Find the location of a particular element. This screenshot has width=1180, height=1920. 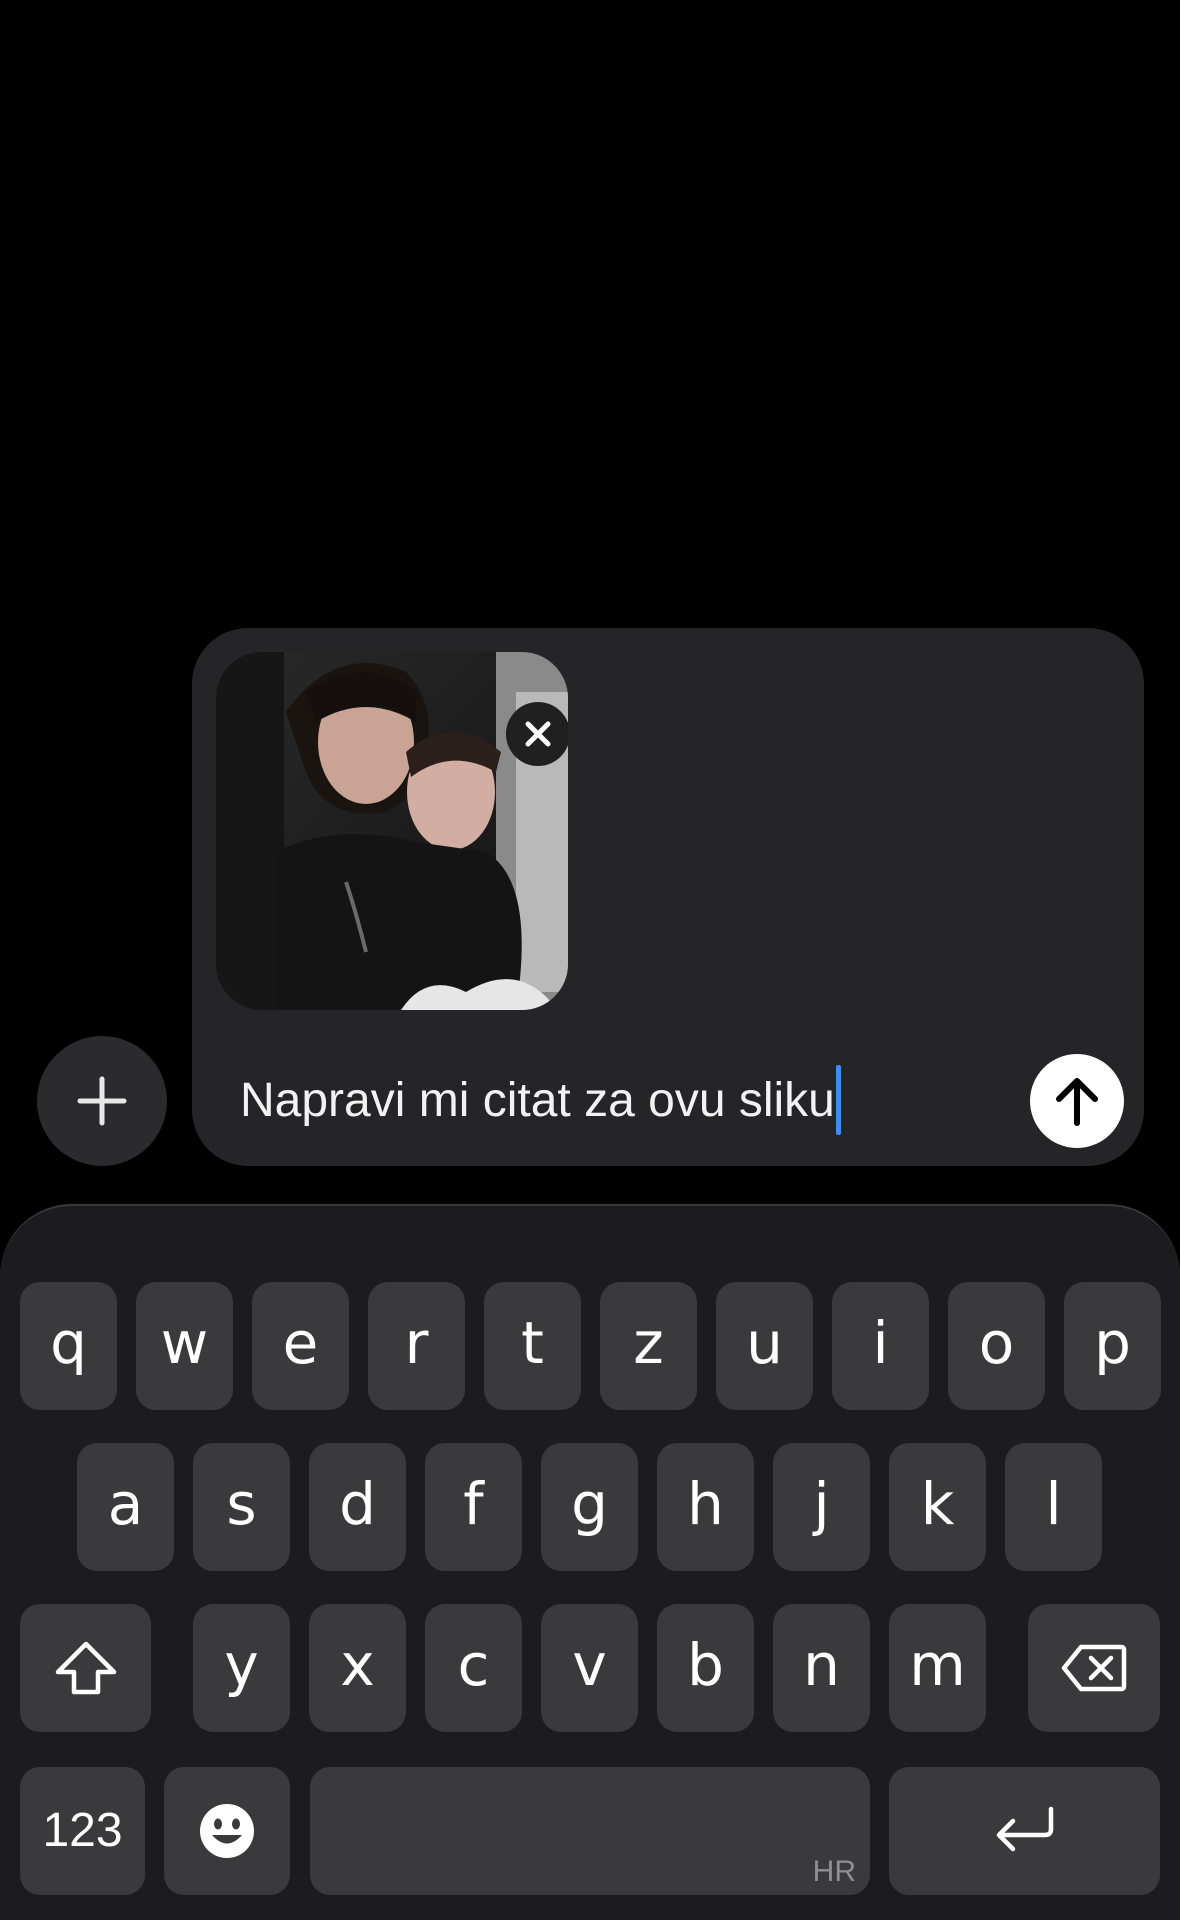

key-c: c is located at coordinates (473, 1668).